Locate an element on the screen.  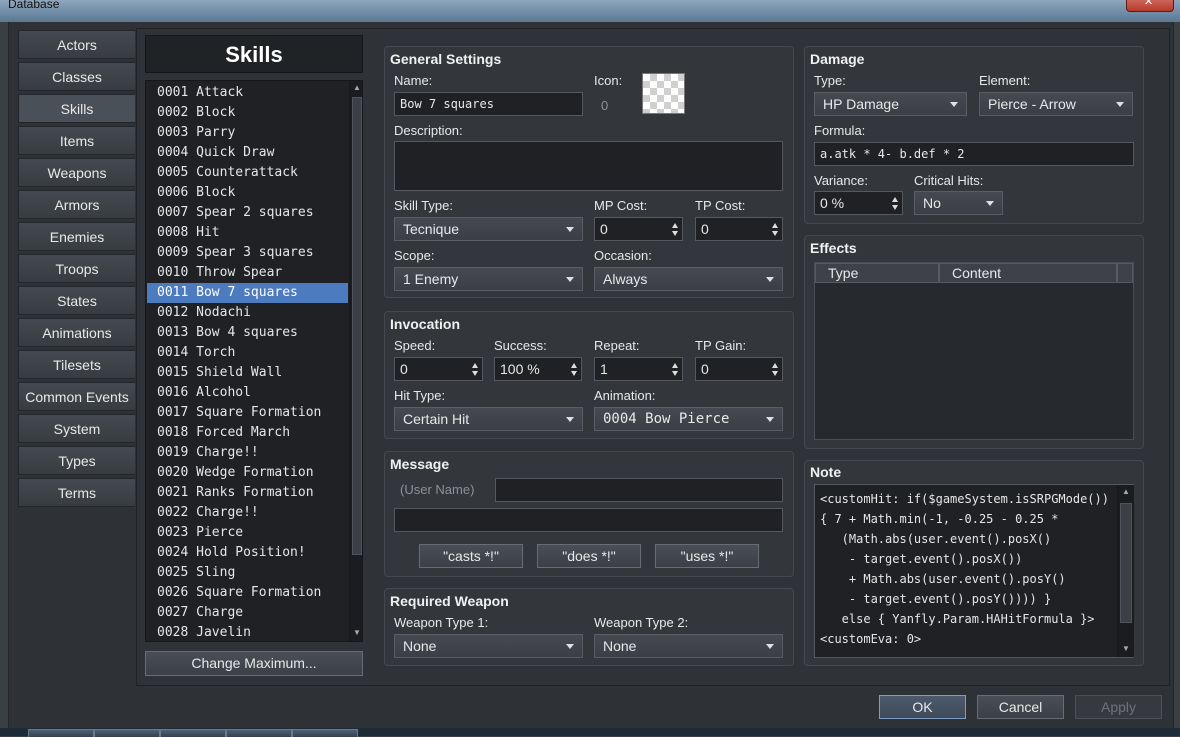
effects-col-content: Content is located at coordinates (1028, 273).